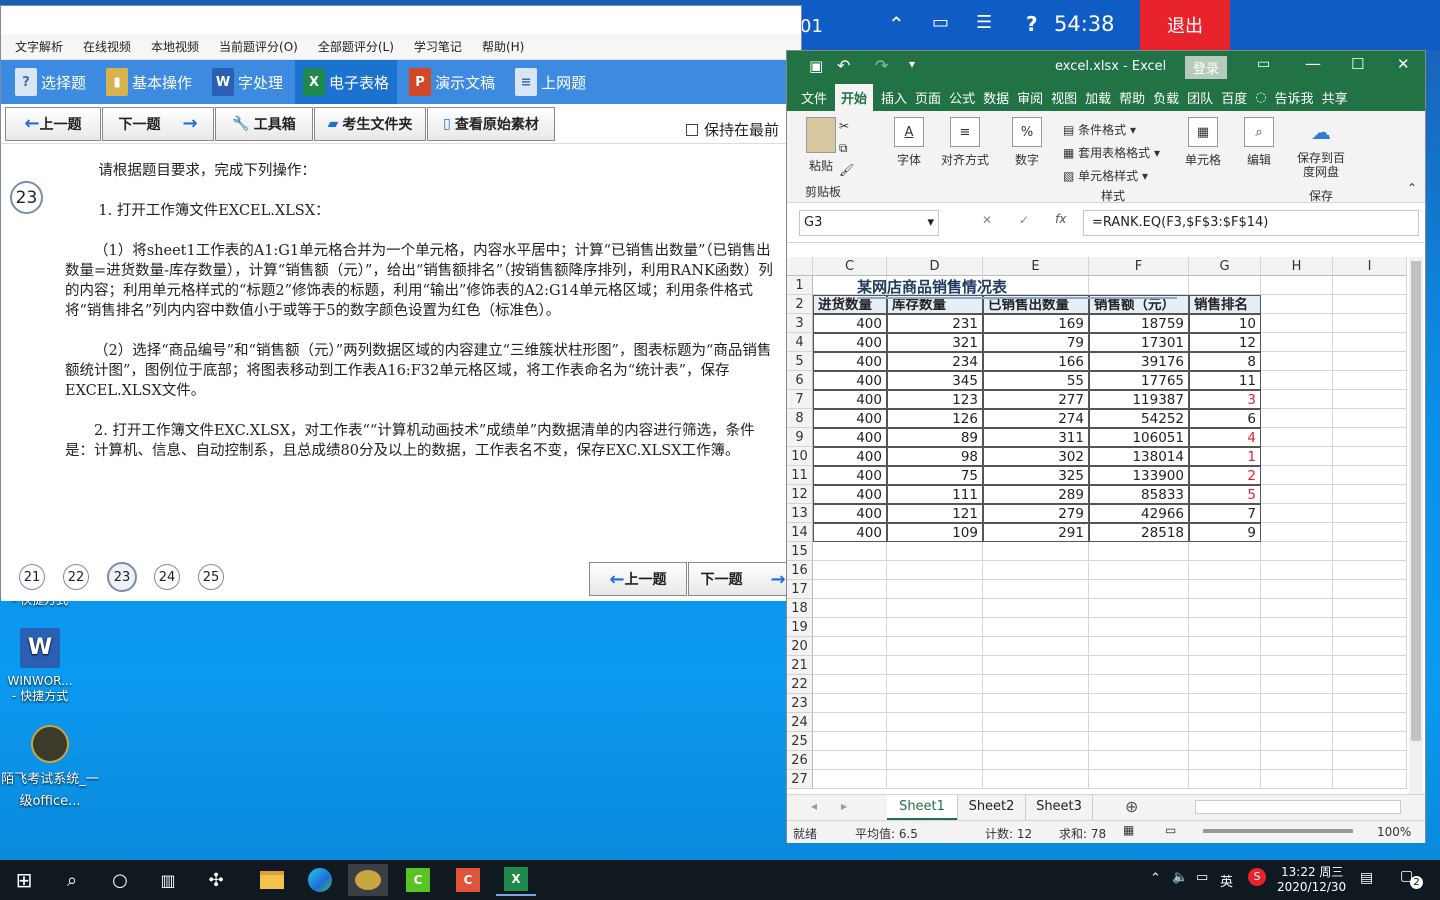 This screenshot has width=1440, height=900. I want to click on page-21: 21, so click(32, 577).